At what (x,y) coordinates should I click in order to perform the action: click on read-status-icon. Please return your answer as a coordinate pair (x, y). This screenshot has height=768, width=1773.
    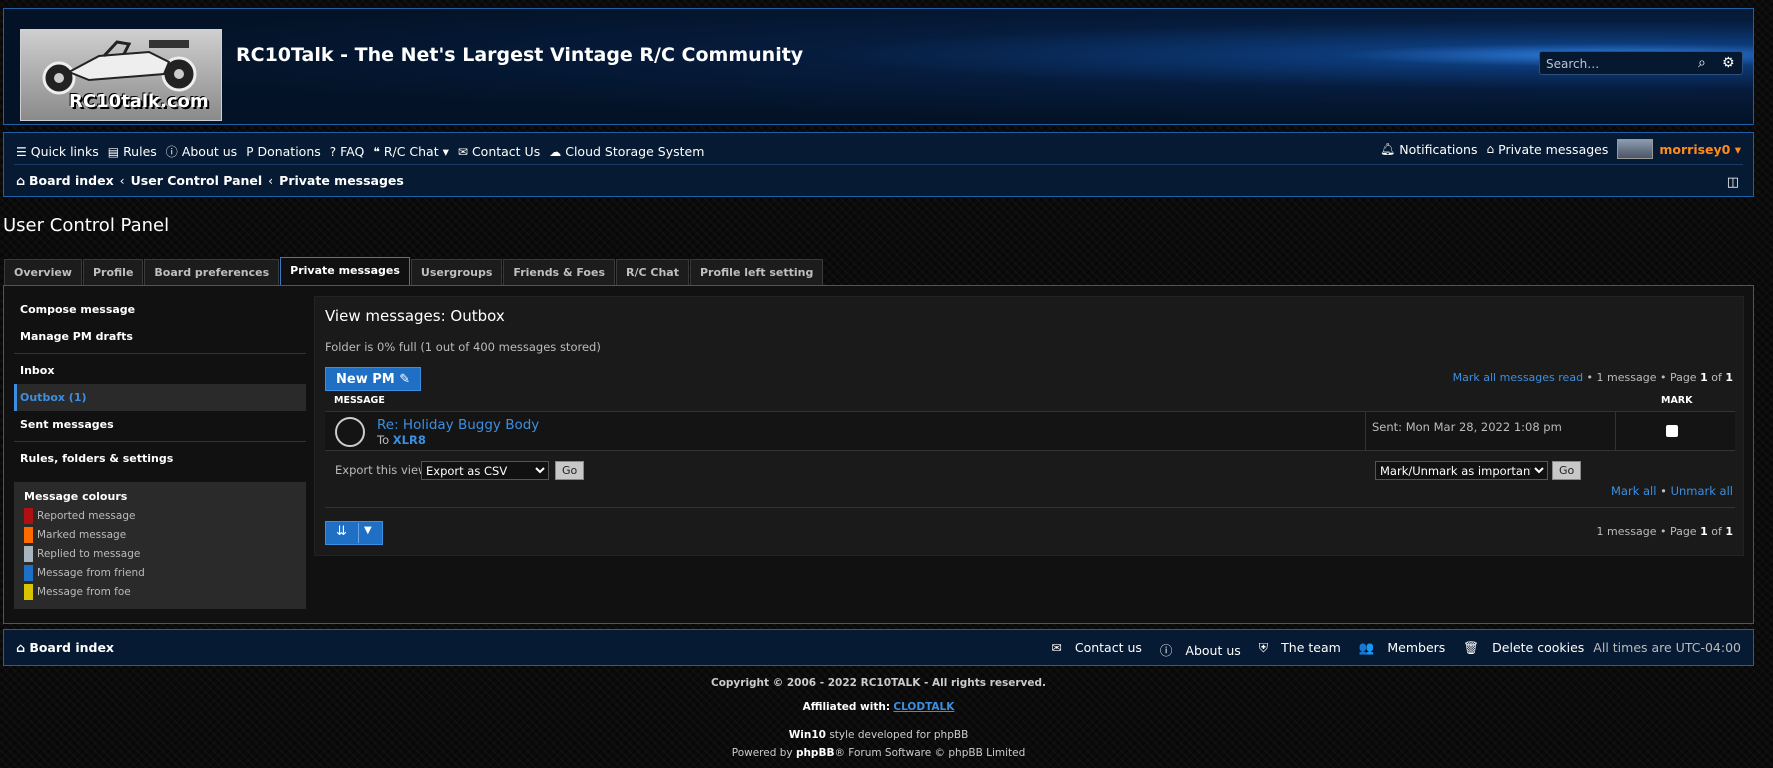
    Looking at the image, I should click on (350, 432).